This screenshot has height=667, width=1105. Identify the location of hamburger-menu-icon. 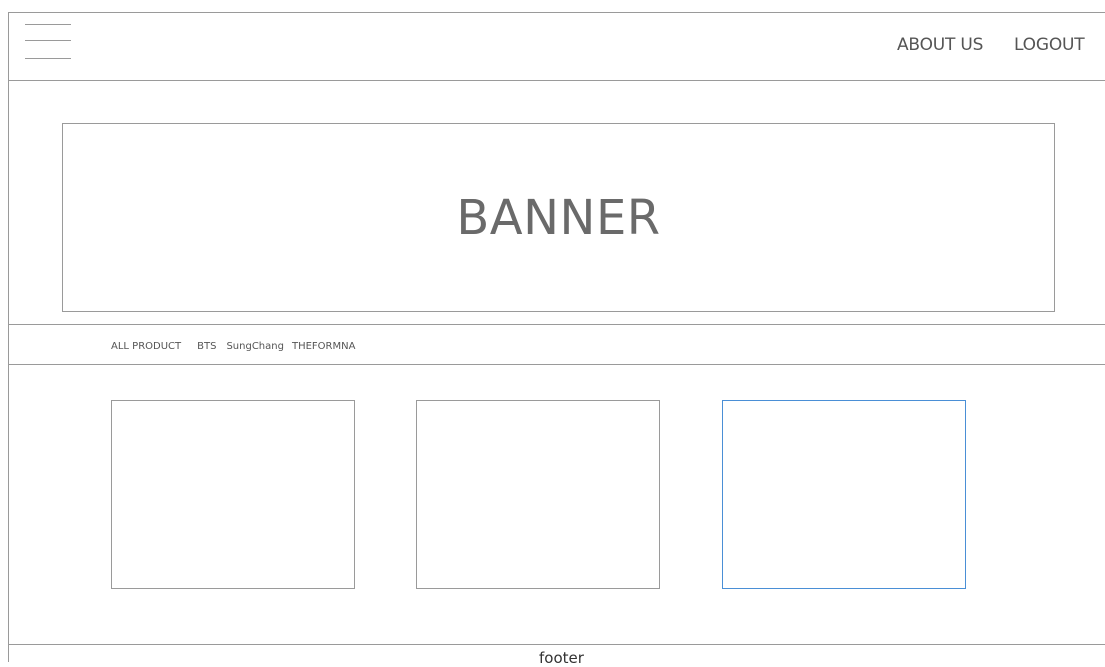
(48, 43).